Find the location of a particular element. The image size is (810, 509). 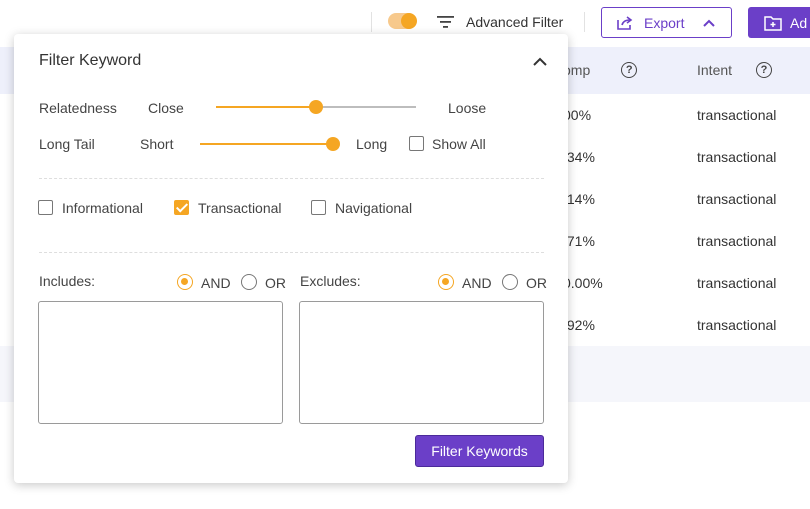

navigational-label: Navigational is located at coordinates (374, 208).